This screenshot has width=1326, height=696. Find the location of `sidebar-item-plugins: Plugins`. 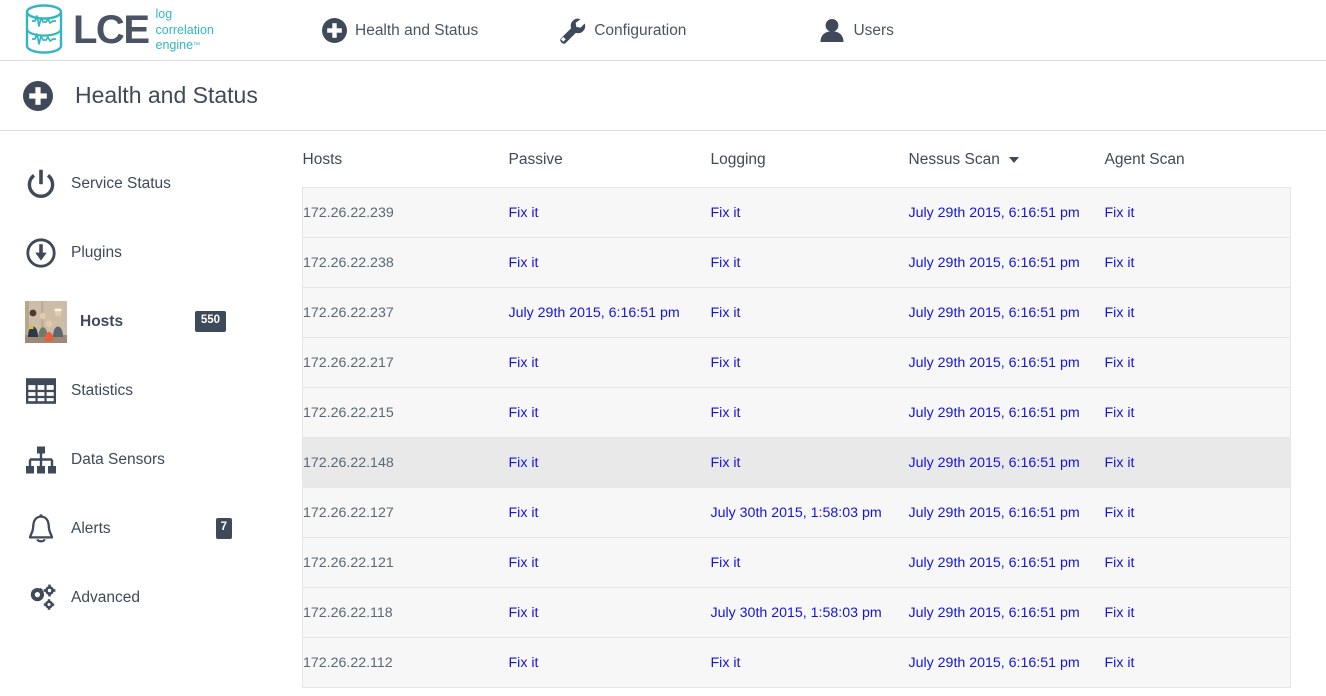

sidebar-item-plugins: Plugins is located at coordinates (151, 252).